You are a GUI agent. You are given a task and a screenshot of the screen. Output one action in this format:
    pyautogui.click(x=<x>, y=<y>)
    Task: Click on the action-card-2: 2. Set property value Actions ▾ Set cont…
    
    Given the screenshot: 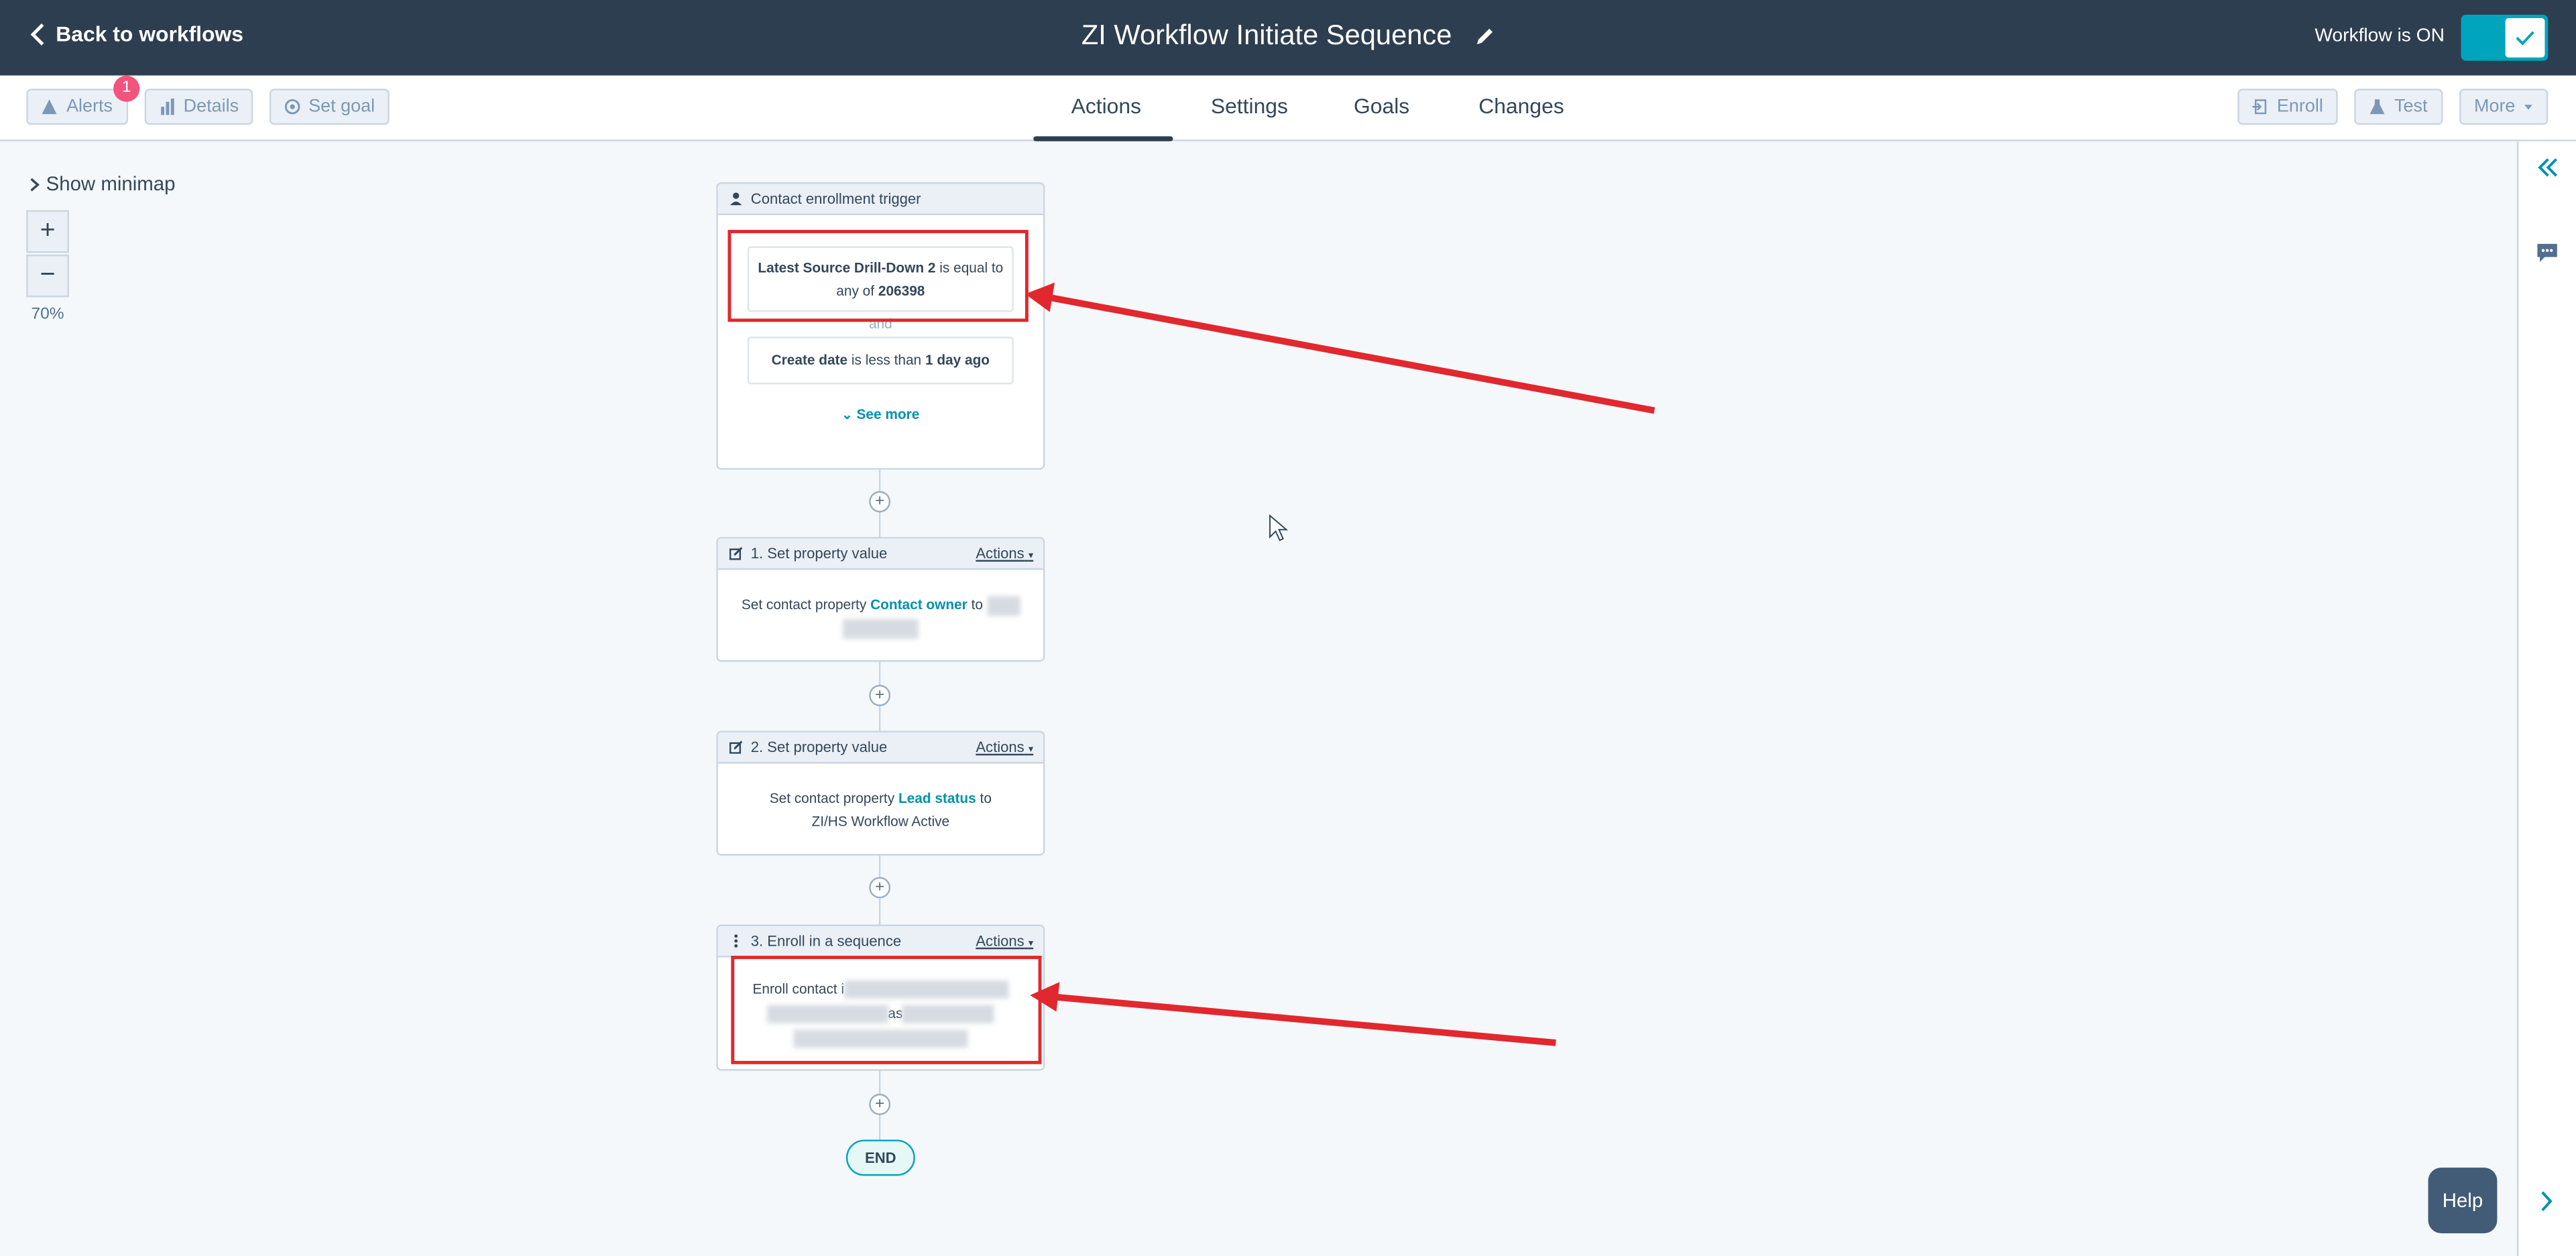 What is the action you would take?
    pyautogui.click(x=880, y=793)
    